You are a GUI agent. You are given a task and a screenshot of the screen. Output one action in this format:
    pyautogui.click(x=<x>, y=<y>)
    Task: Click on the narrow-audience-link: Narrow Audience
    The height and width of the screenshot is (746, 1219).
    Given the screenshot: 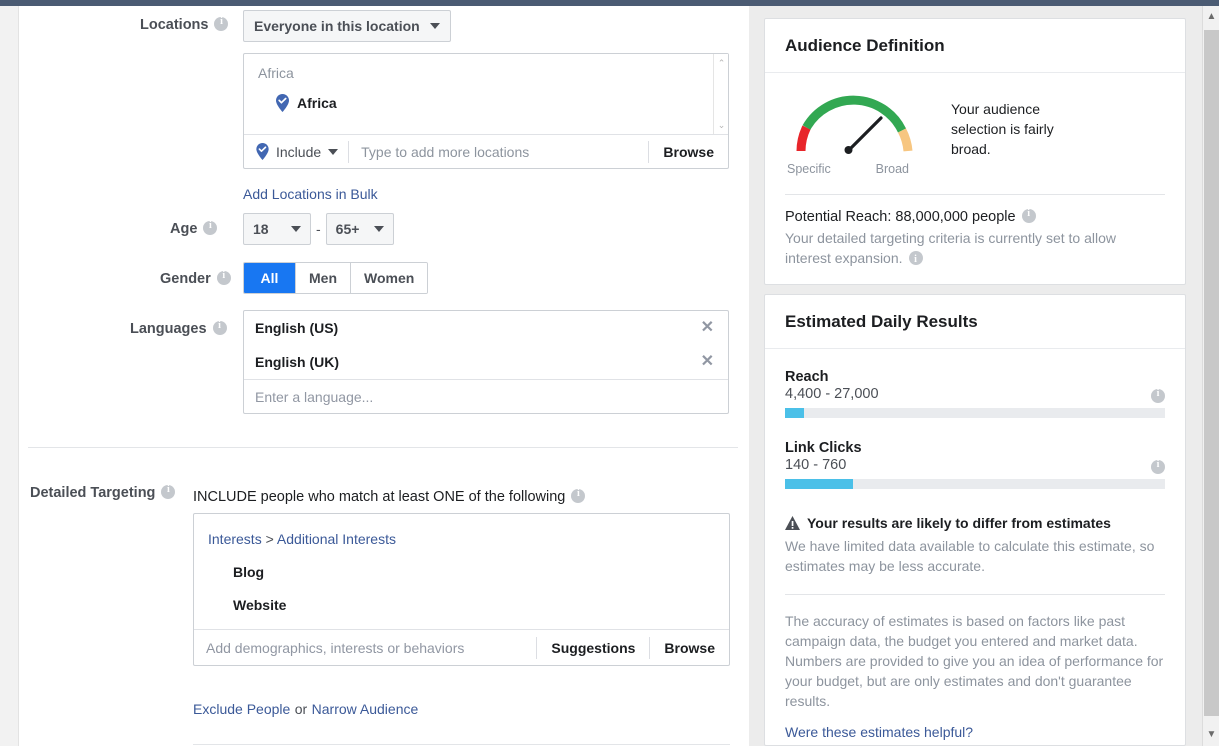 What is the action you would take?
    pyautogui.click(x=365, y=709)
    